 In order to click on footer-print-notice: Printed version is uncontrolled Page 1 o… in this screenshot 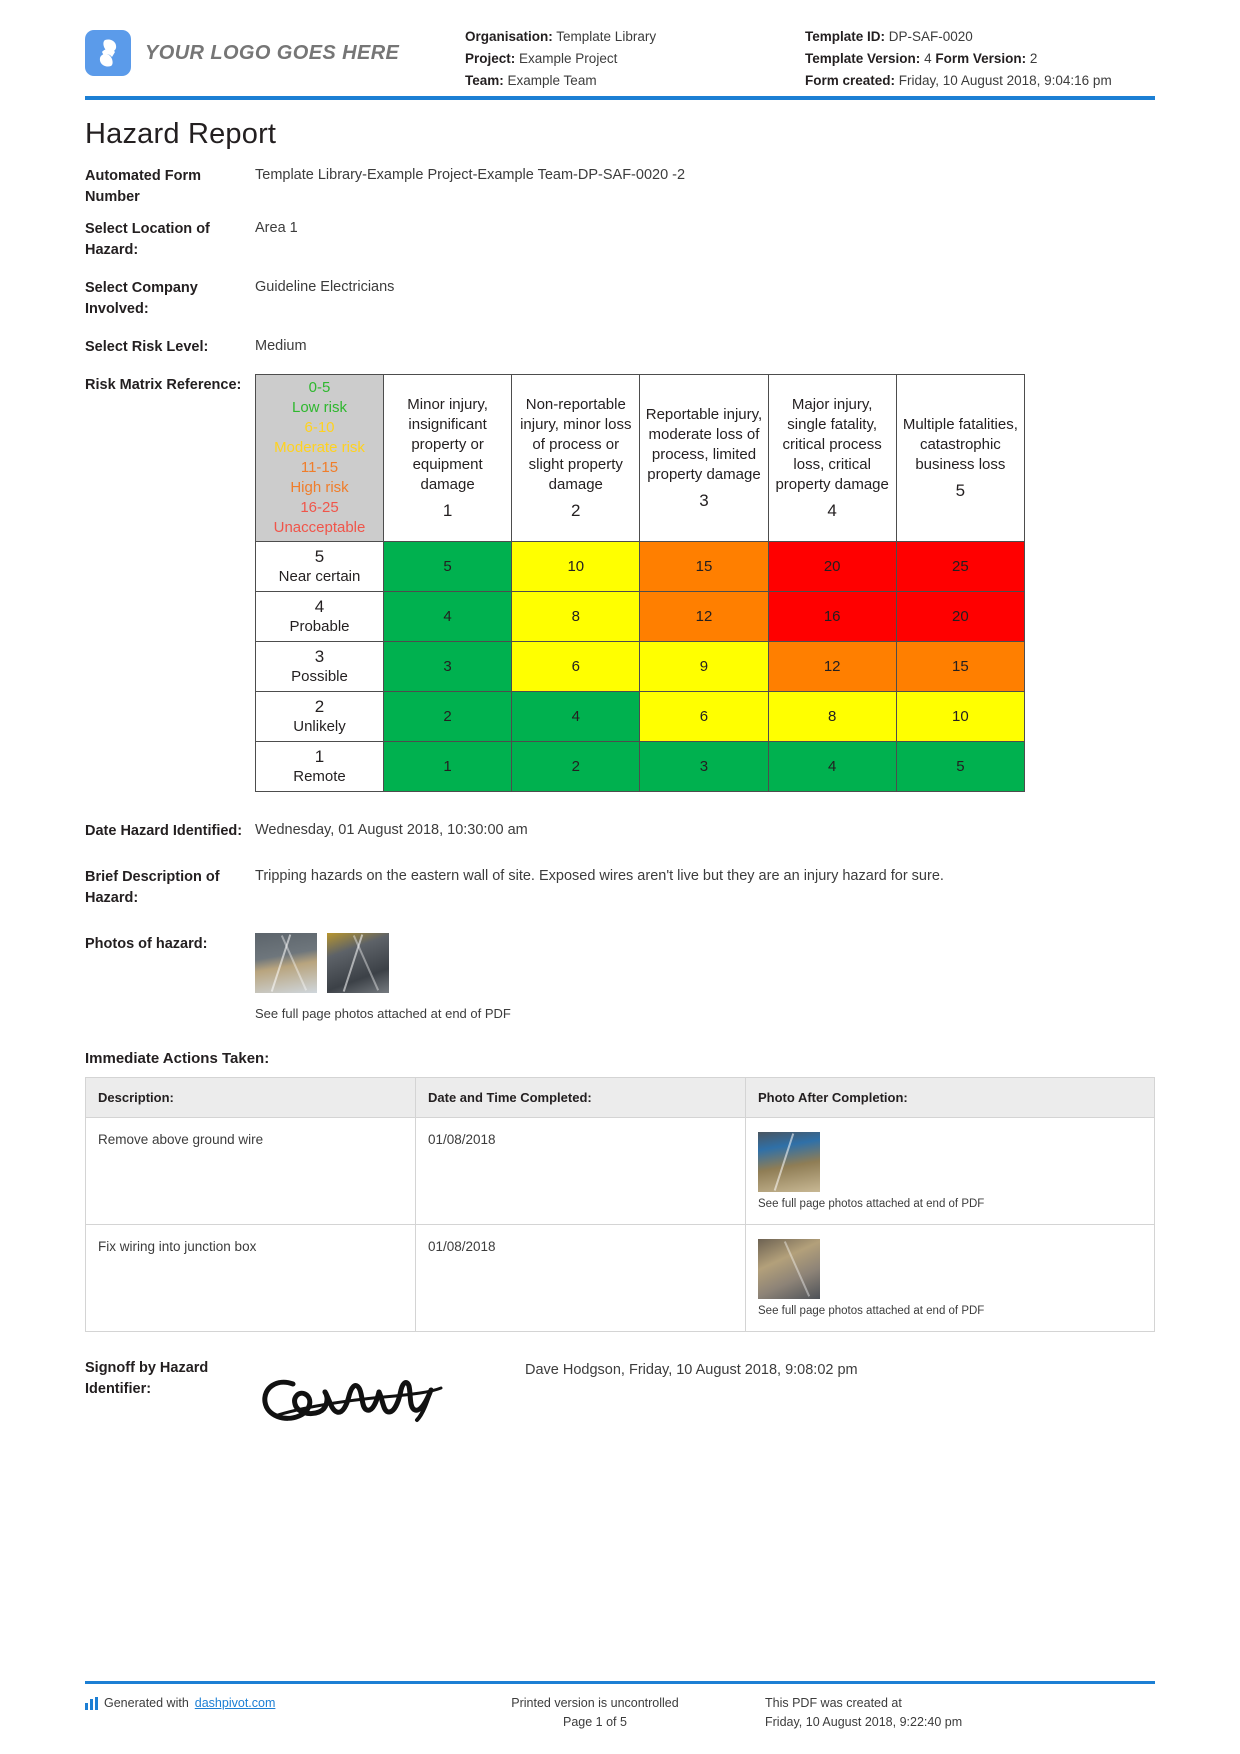, I will do `click(595, 1713)`.